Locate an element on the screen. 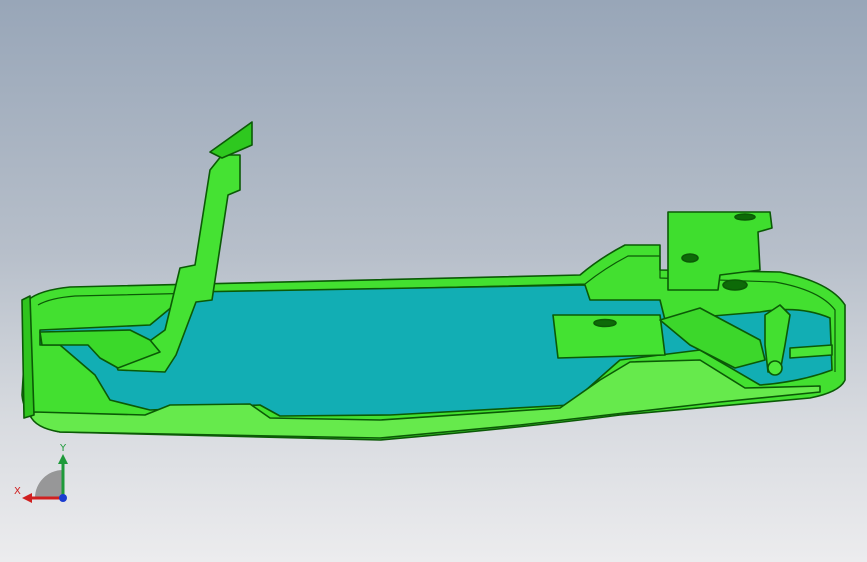  slider-hole is located at coordinates (605, 323).